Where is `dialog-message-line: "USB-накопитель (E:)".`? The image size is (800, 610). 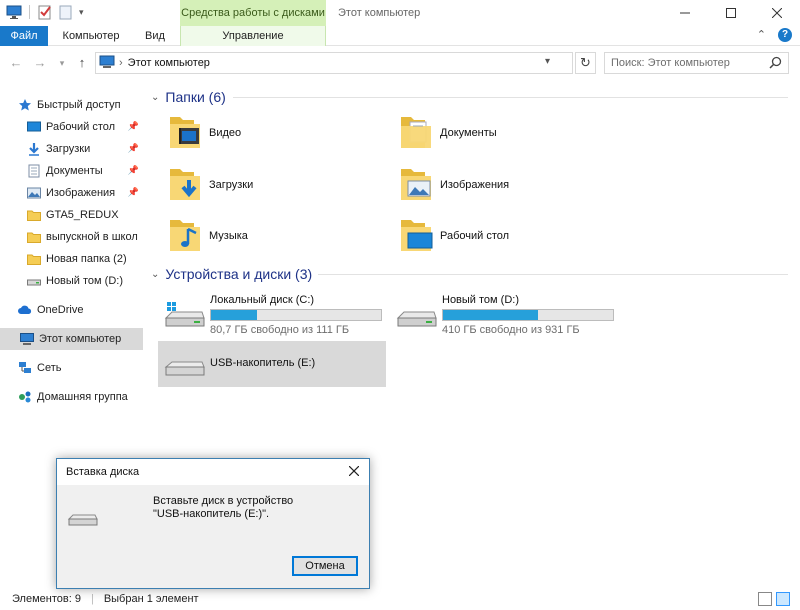
dialog-message-line: "USB-накопитель (E:)". is located at coordinates (211, 514).